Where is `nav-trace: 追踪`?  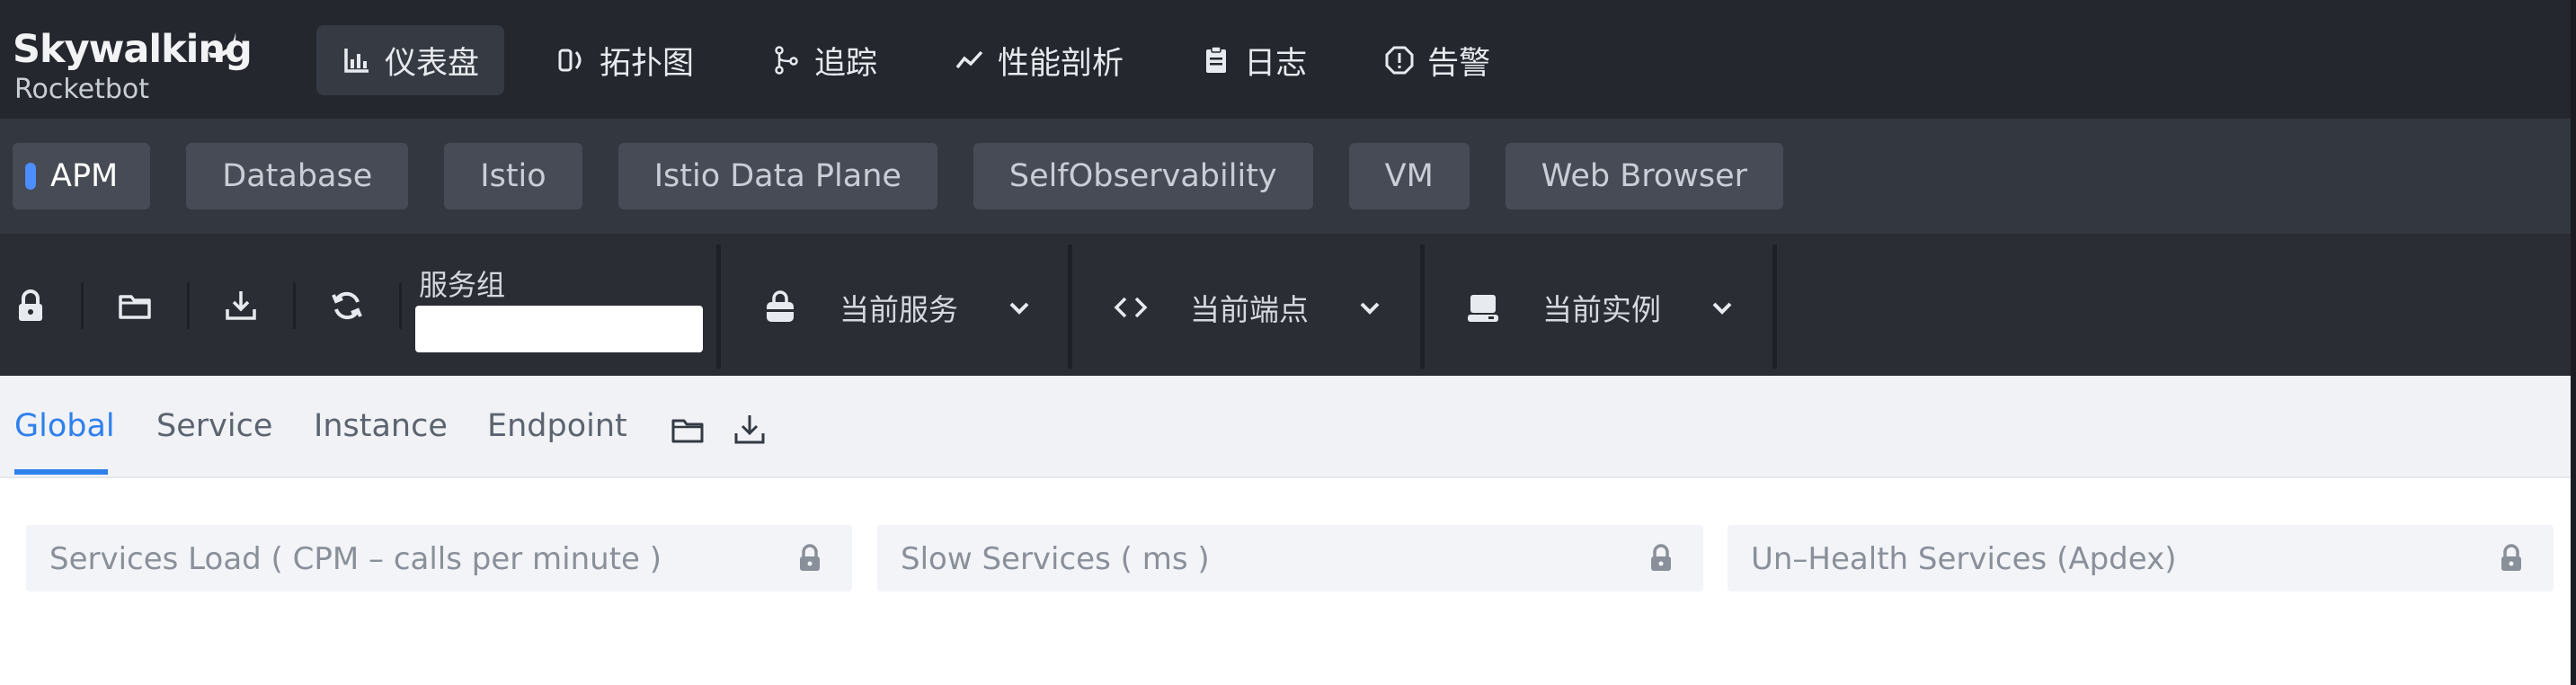 nav-trace: 追踪 is located at coordinates (824, 60).